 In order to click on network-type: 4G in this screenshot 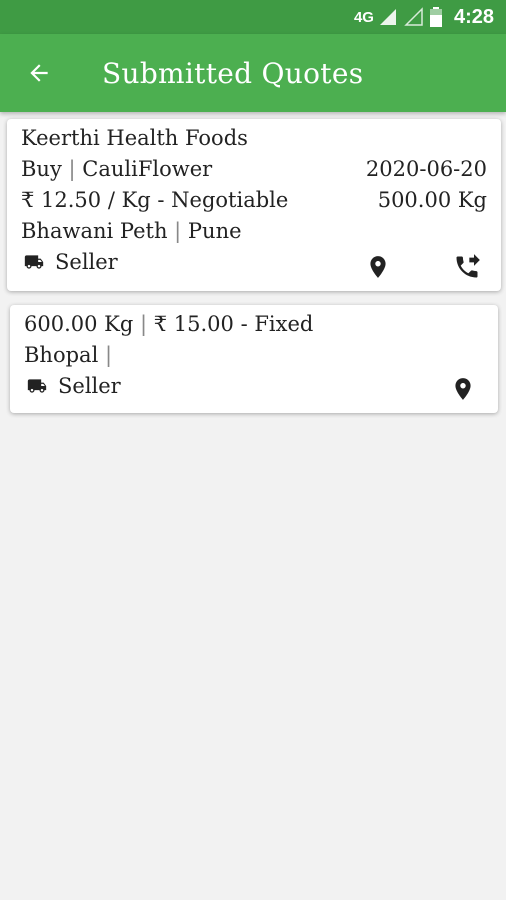, I will do `click(363, 17)`.